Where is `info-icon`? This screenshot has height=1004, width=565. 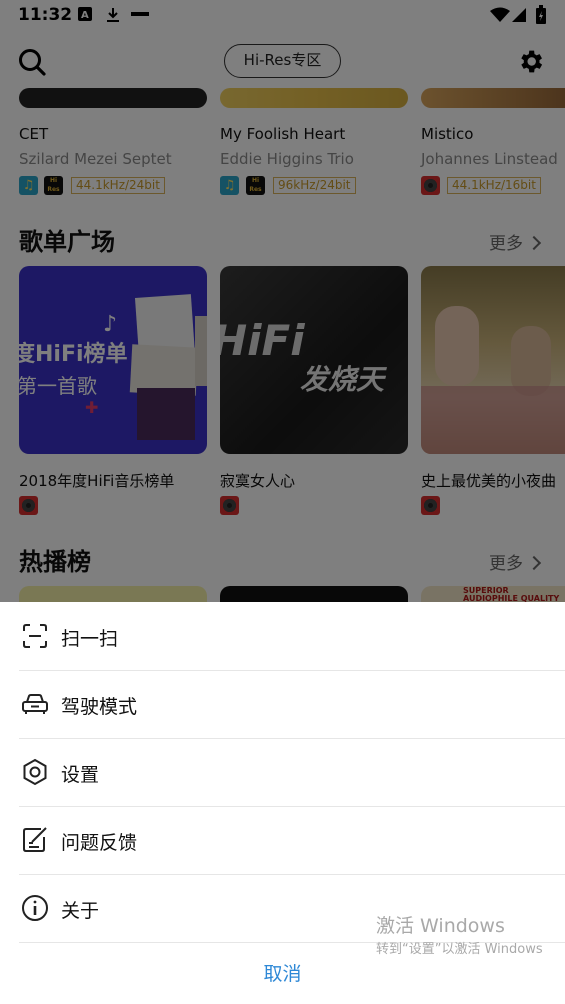
info-icon is located at coordinates (35, 908).